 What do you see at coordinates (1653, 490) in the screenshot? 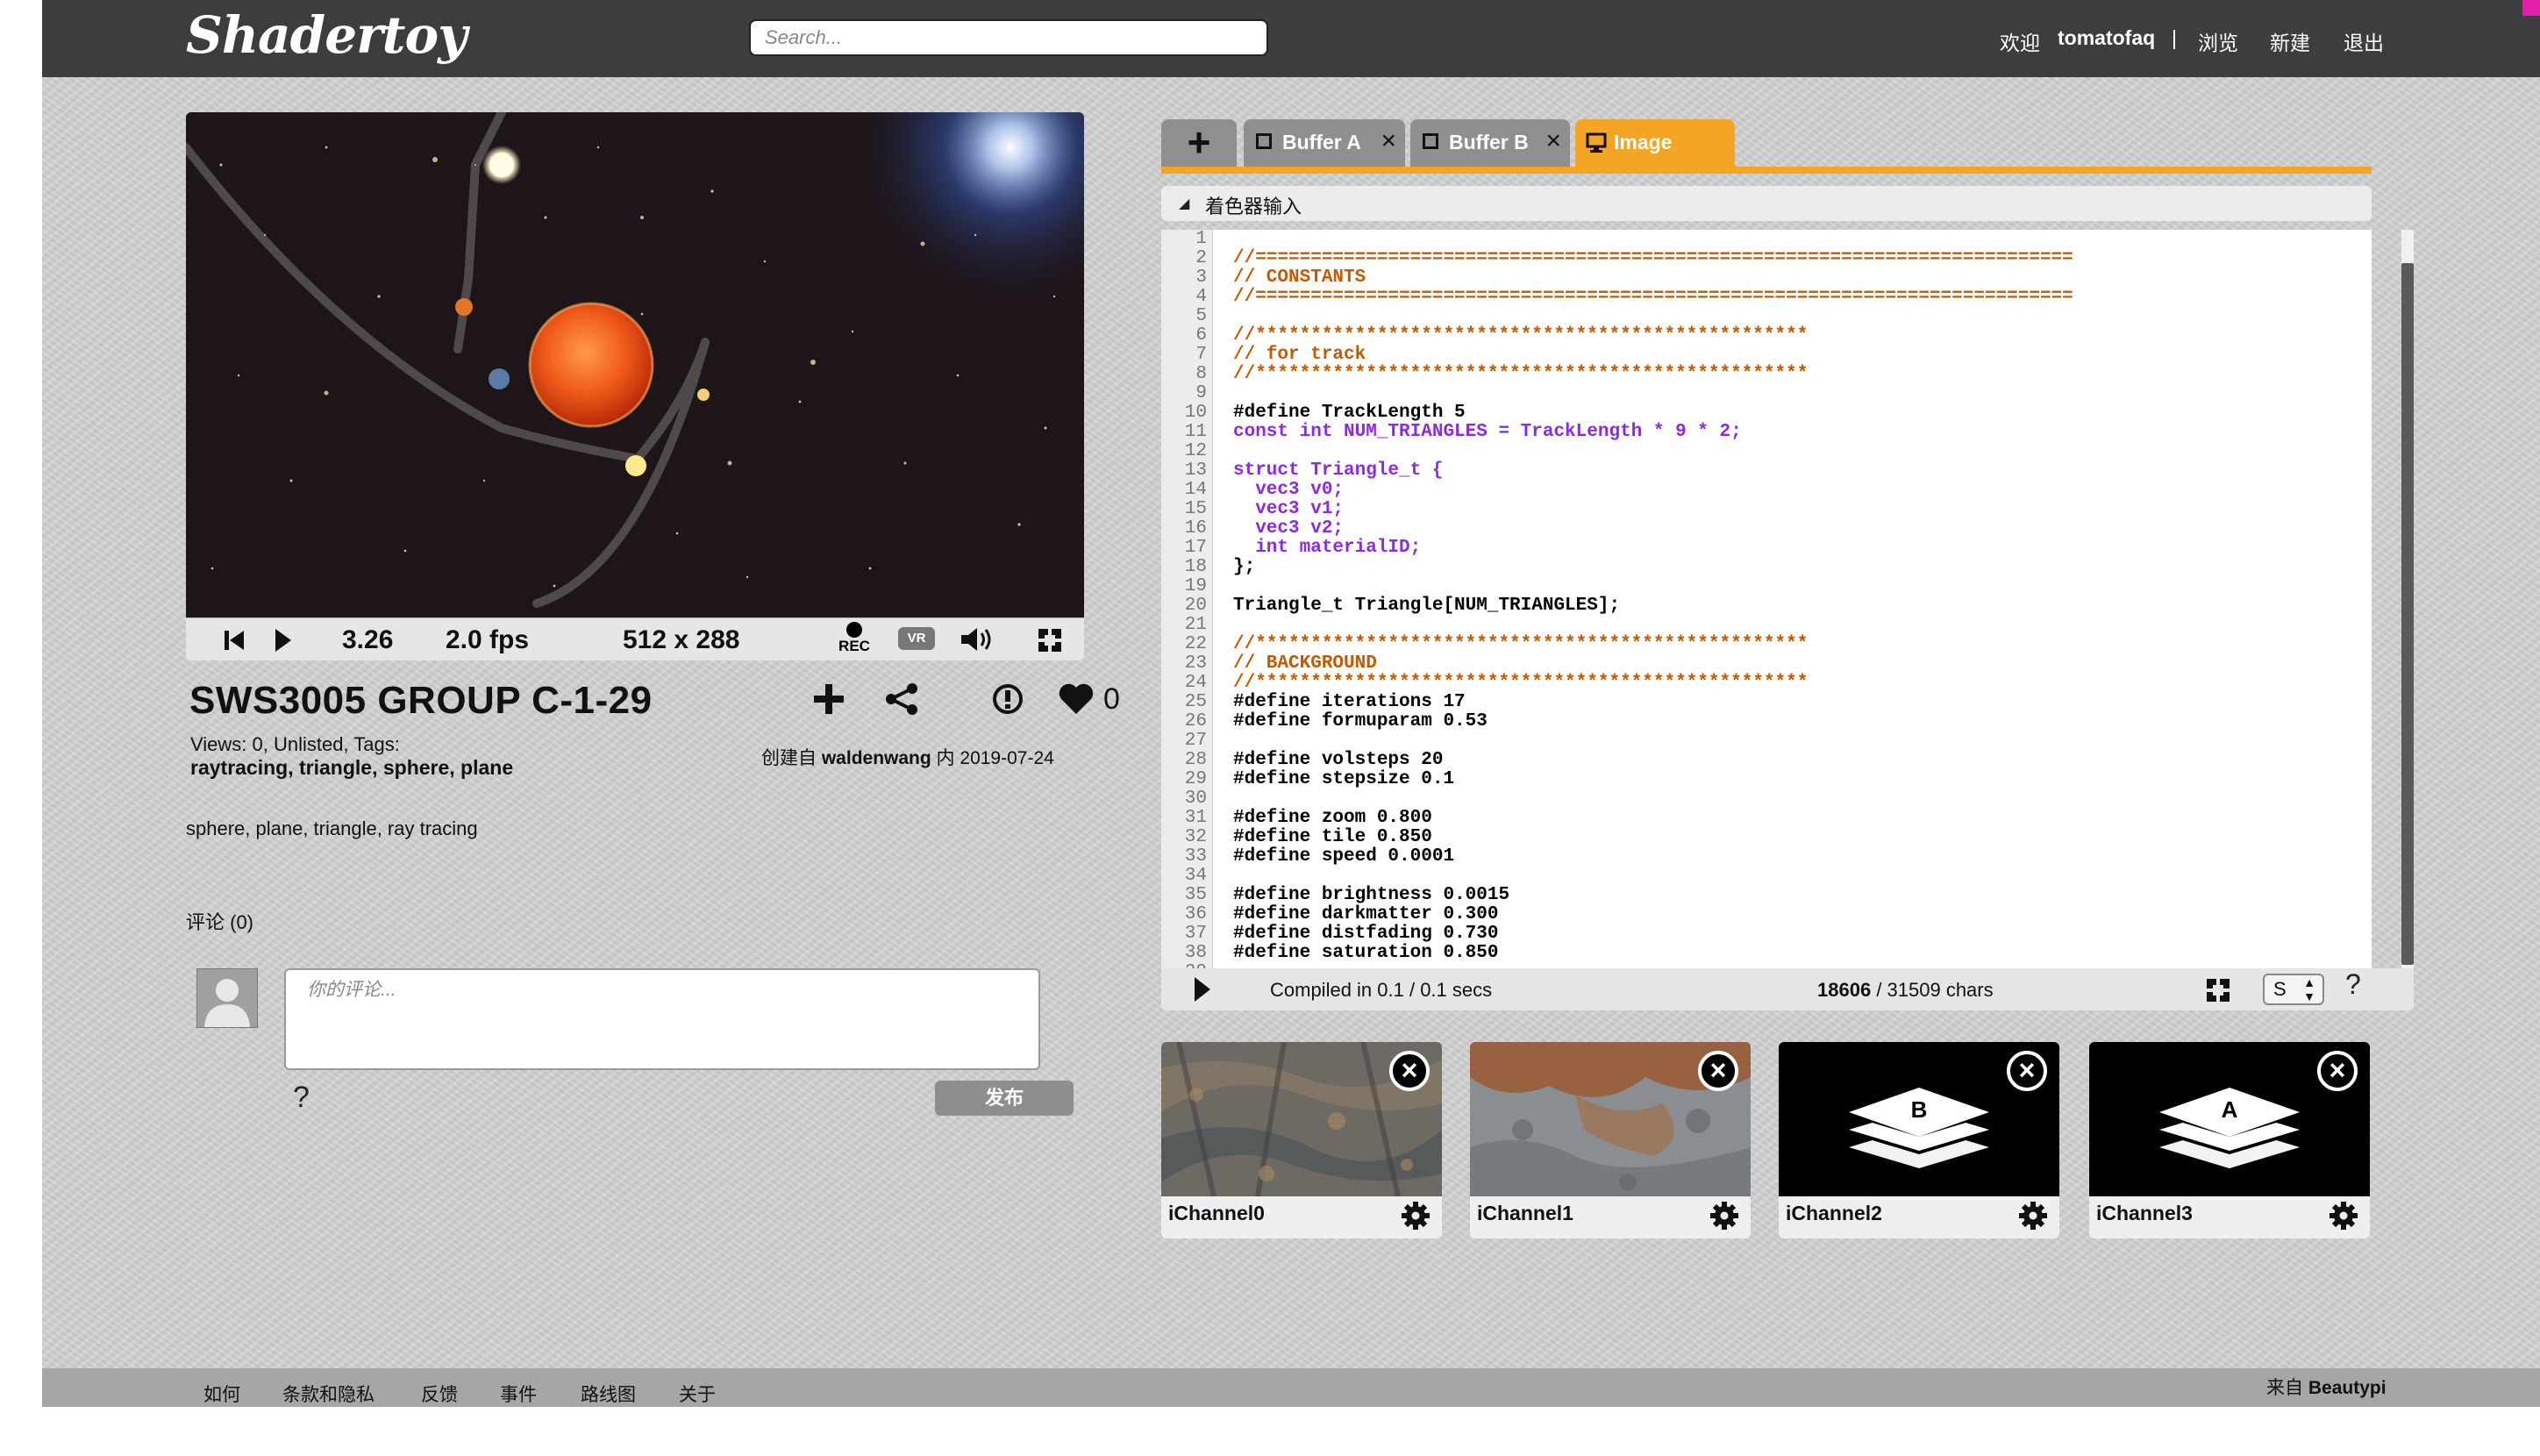
I see `code-line: vec3 v0;` at bounding box center [1653, 490].